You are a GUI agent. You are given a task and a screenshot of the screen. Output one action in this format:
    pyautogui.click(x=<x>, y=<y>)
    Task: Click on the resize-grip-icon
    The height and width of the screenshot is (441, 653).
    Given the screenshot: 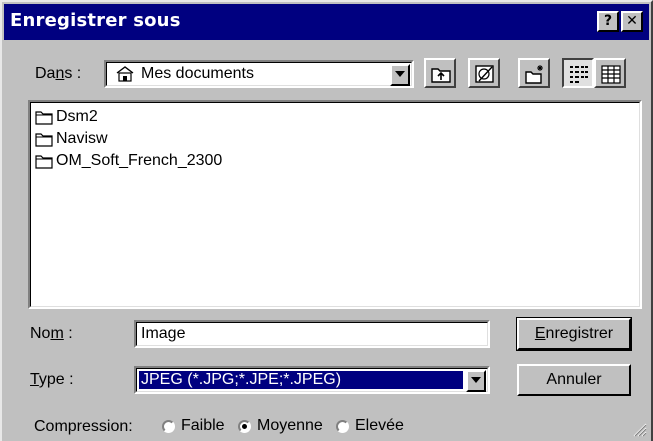 What is the action you would take?
    pyautogui.click(x=639, y=429)
    